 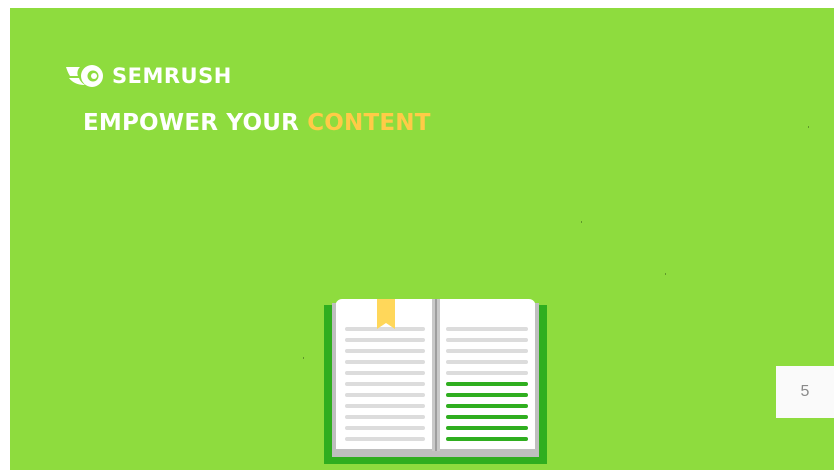 What do you see at coordinates (172, 75) in the screenshot?
I see `brand-name: SEMRUSH` at bounding box center [172, 75].